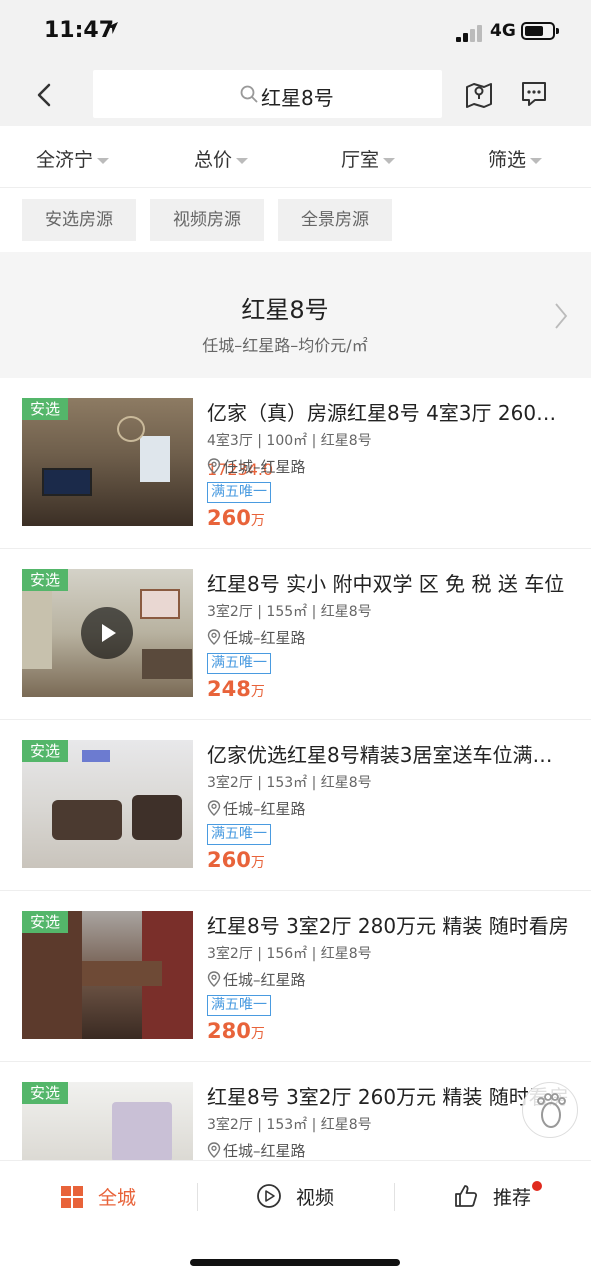 The height and width of the screenshot is (1279, 591). I want to click on community-desc: 任城–红星路–均价 17234.0 元/㎡, so click(285, 407).